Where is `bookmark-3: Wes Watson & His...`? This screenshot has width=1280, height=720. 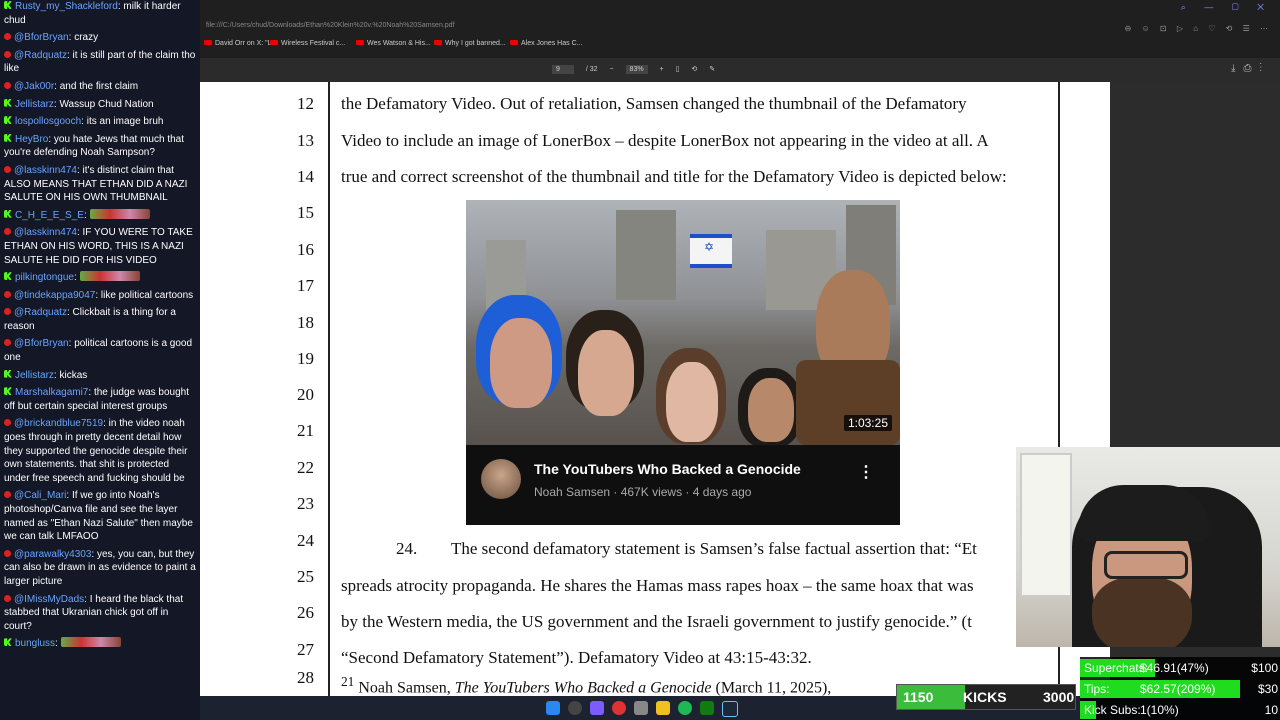 bookmark-3: Wes Watson & His... is located at coordinates (393, 43).